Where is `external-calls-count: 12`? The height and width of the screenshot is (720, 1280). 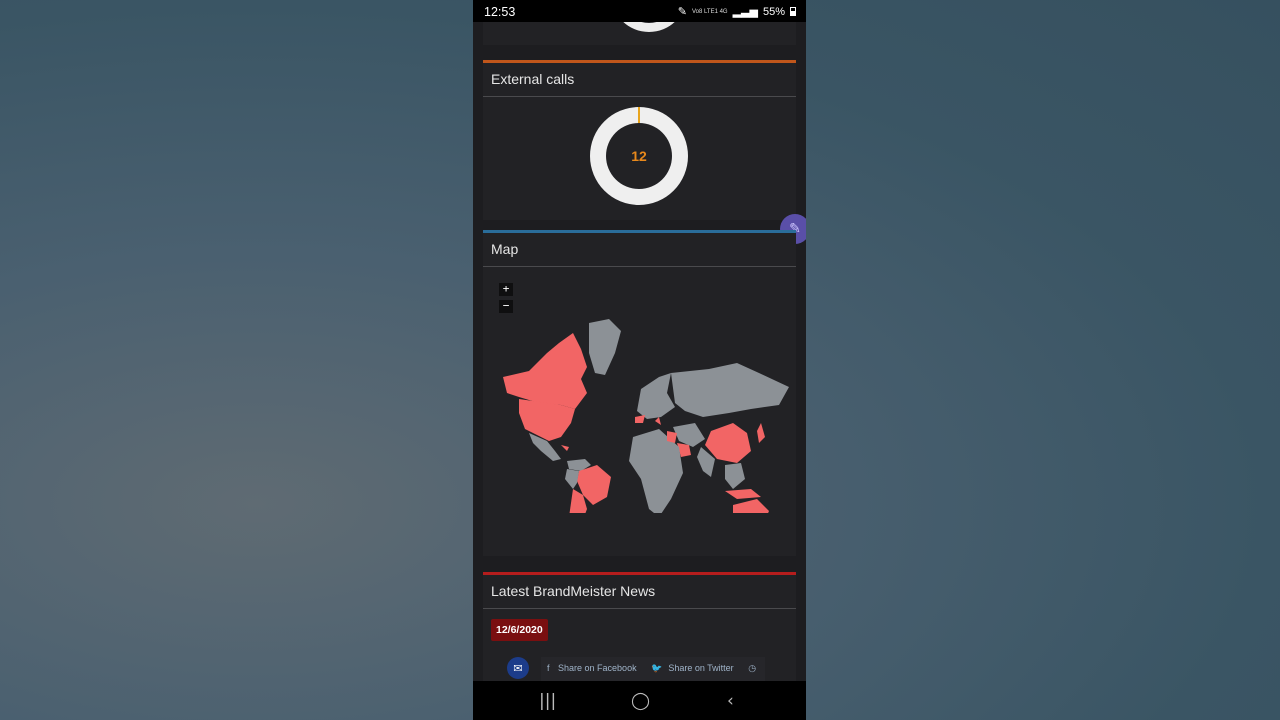
external-calls-count: 12 is located at coordinates (639, 156).